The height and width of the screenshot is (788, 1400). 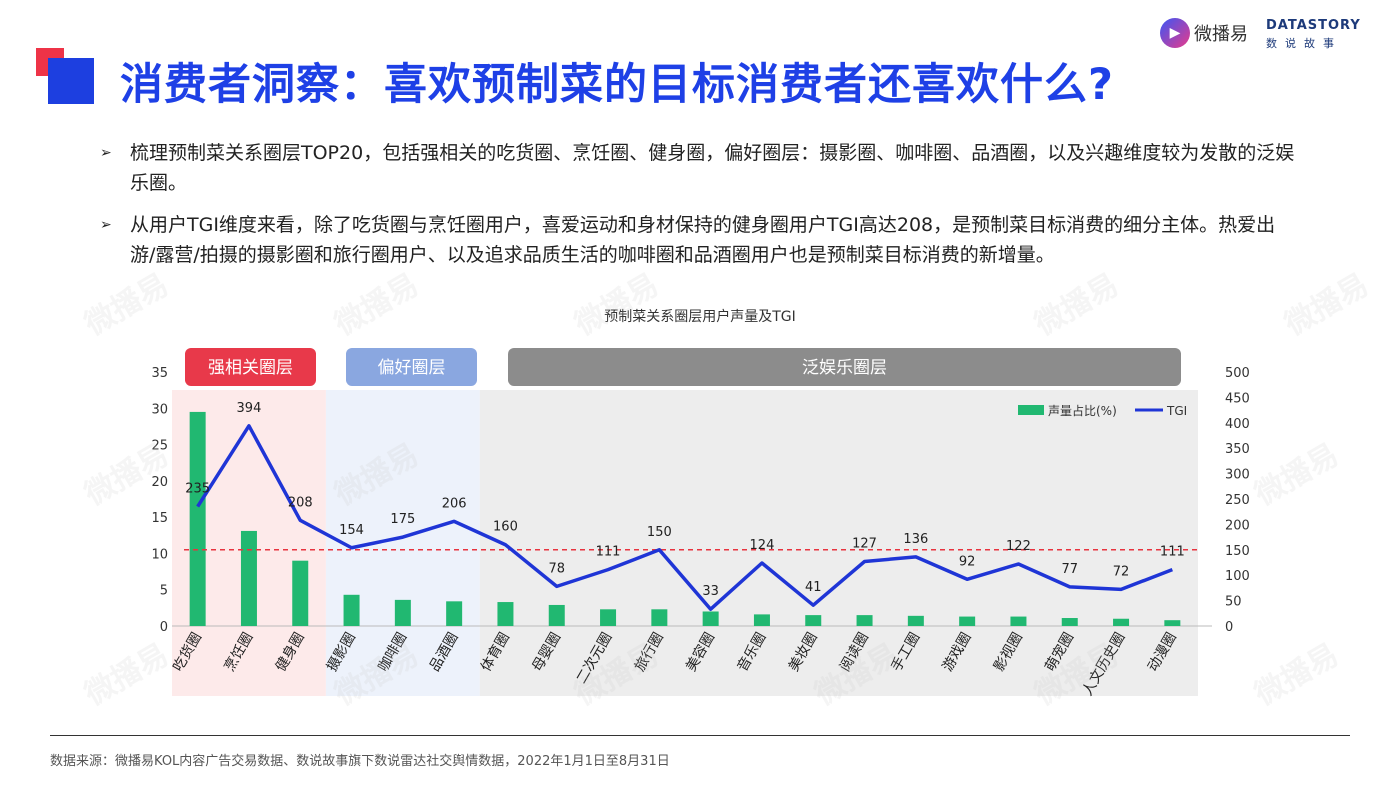 What do you see at coordinates (159, 482) in the screenshot?
I see `y-left-tick: 20` at bounding box center [159, 482].